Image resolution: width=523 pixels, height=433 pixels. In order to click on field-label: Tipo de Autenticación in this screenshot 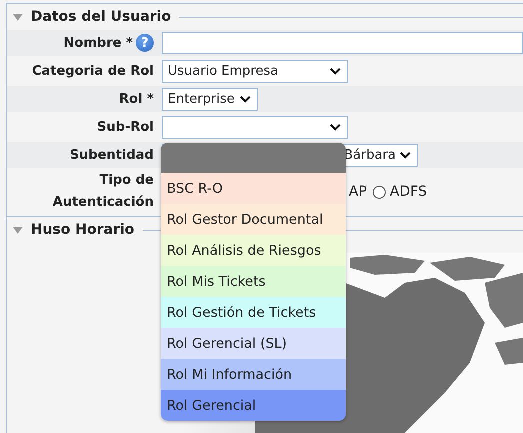, I will do `click(103, 192)`.